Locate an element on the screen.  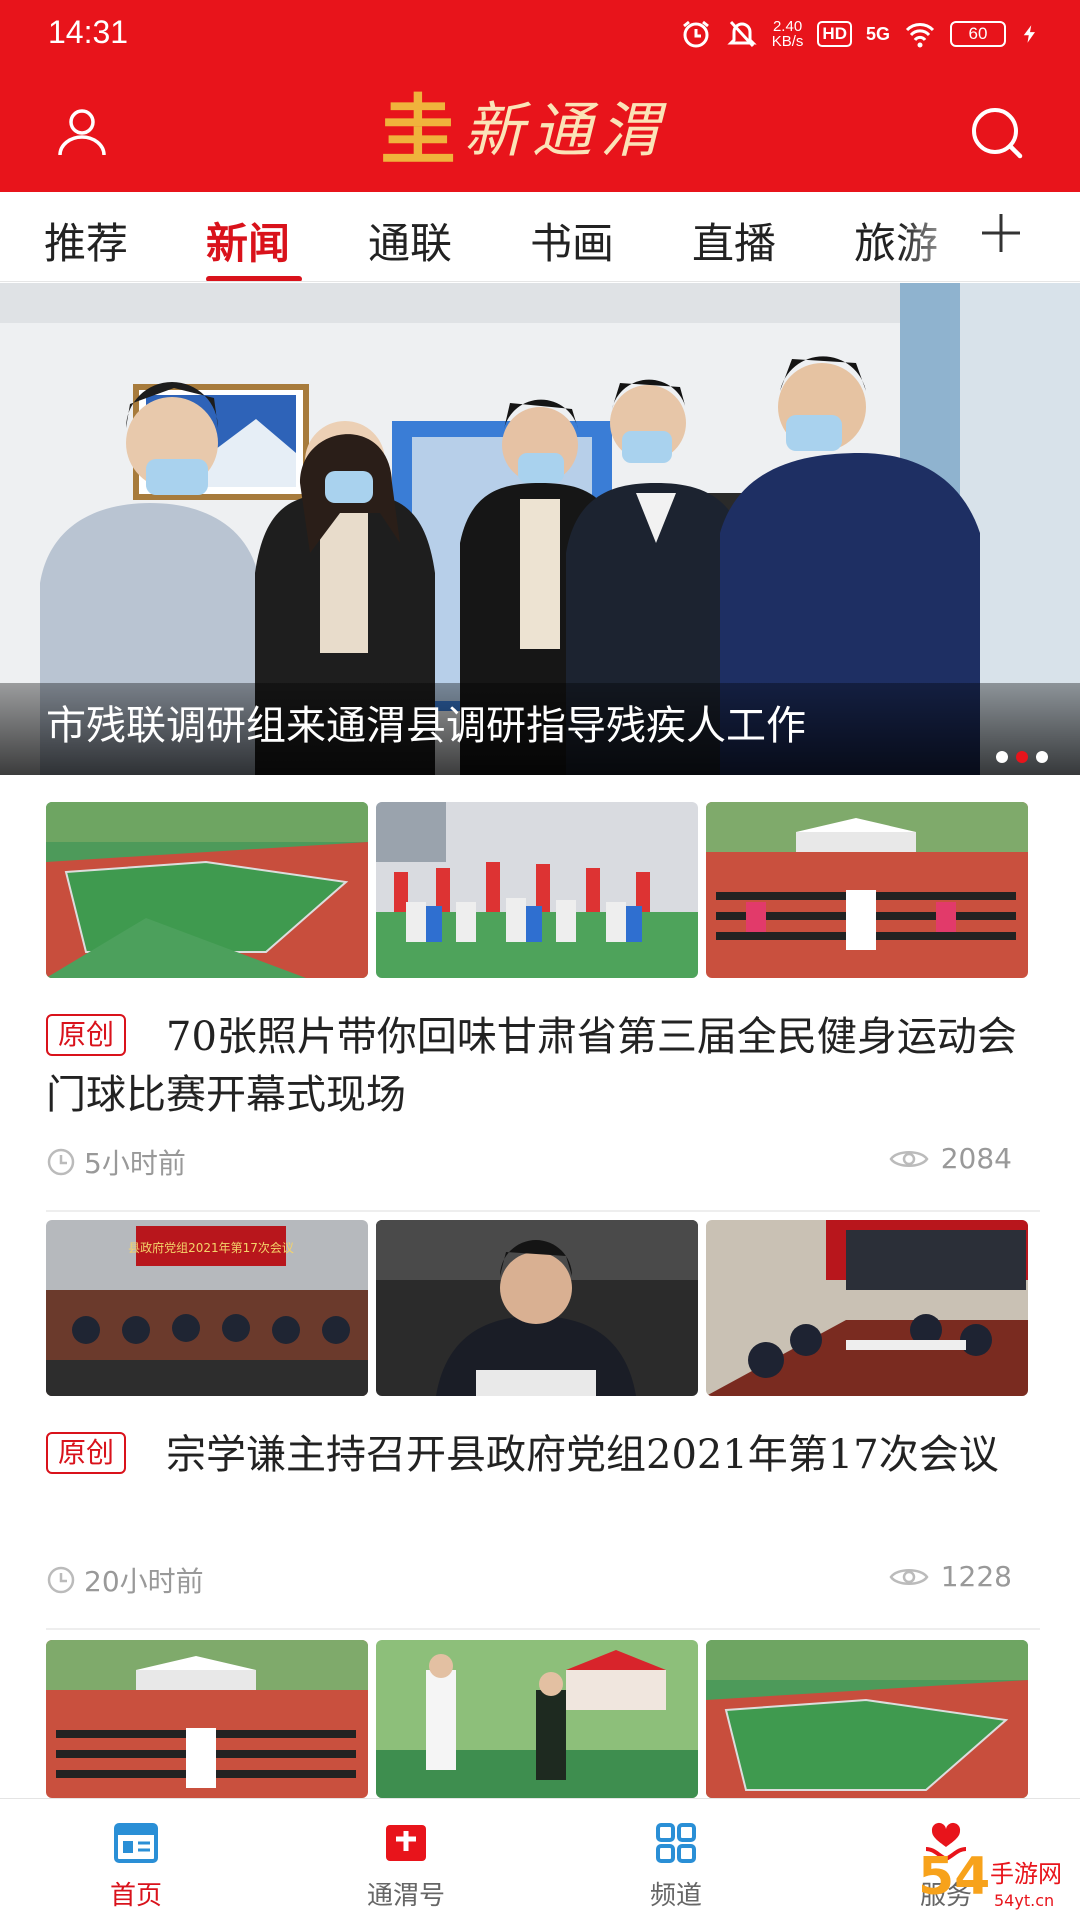
nav-label: 通渭号 is located at coordinates (405, 1896).